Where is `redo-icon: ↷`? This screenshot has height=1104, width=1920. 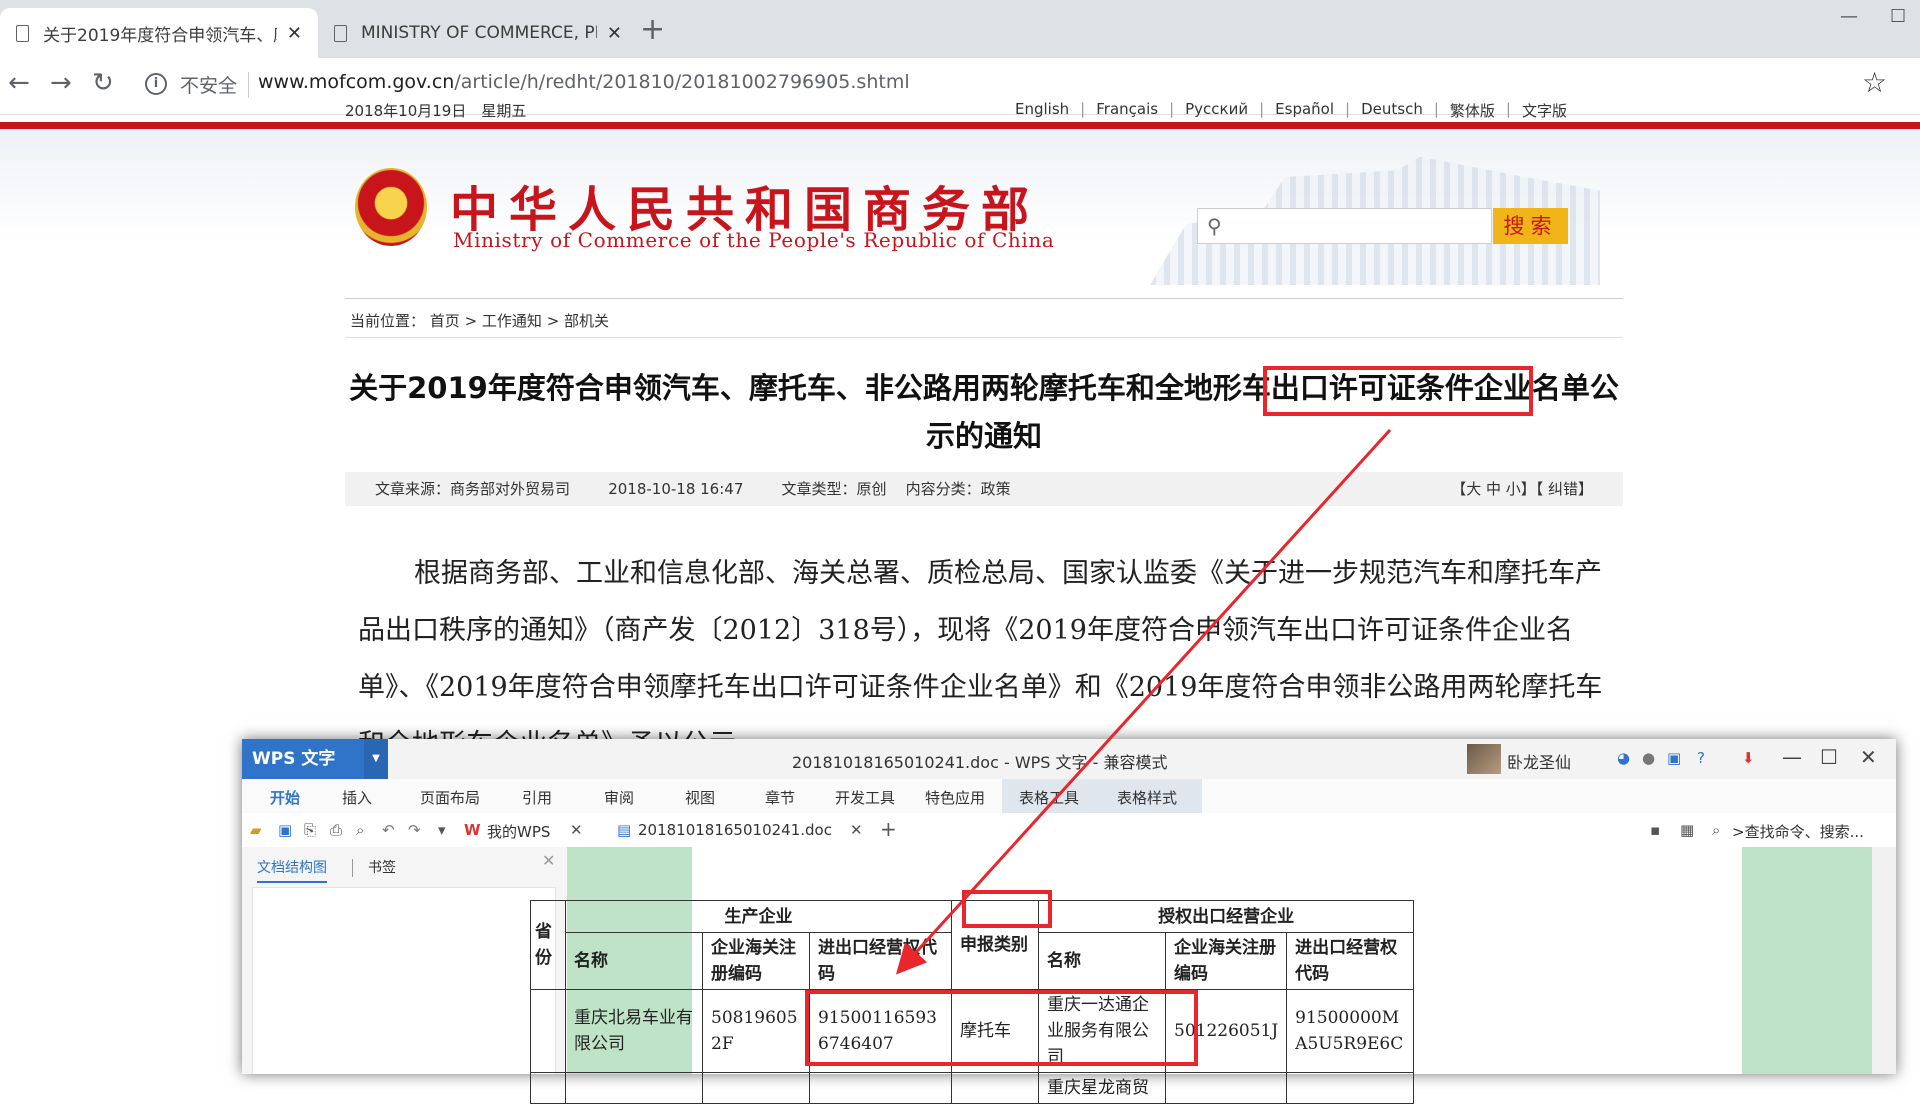
redo-icon: ↷ is located at coordinates (414, 830).